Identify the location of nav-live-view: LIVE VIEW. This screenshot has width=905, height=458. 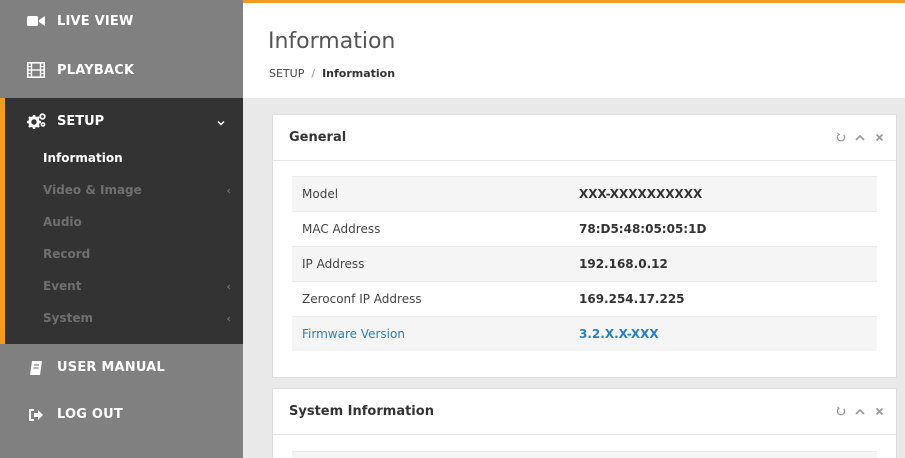
(121, 22).